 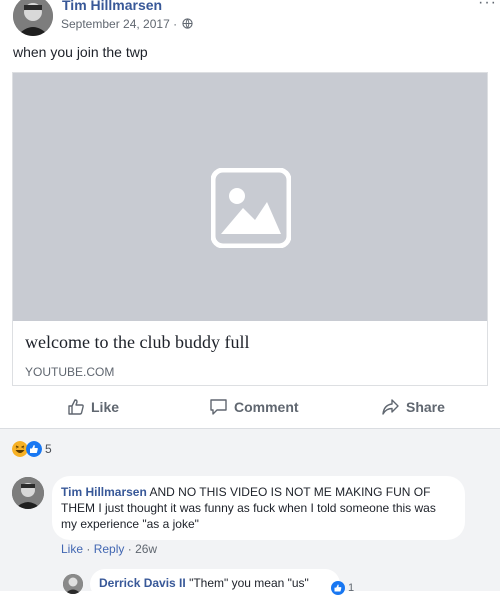 What do you see at coordinates (218, 407) in the screenshot?
I see `comment-icon` at bounding box center [218, 407].